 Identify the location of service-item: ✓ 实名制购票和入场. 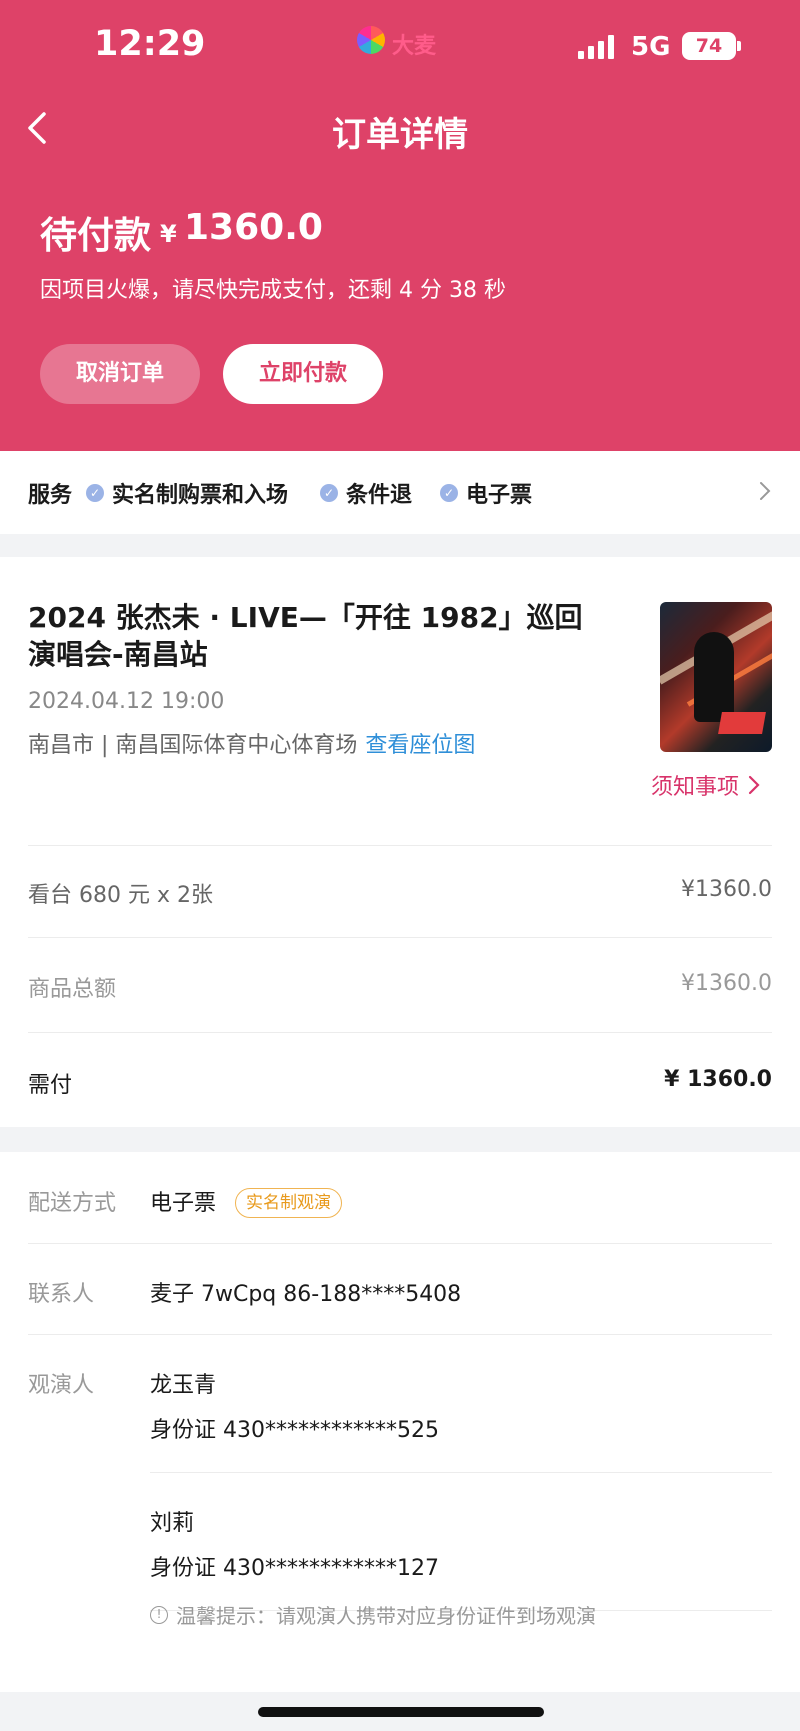
(187, 493).